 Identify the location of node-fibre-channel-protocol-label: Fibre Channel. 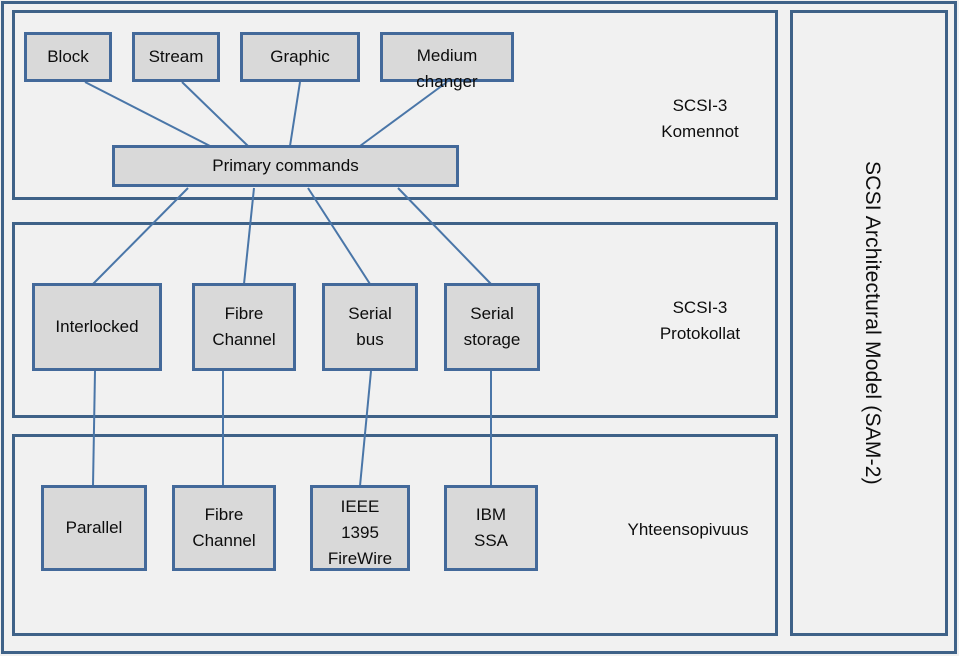
(244, 326).